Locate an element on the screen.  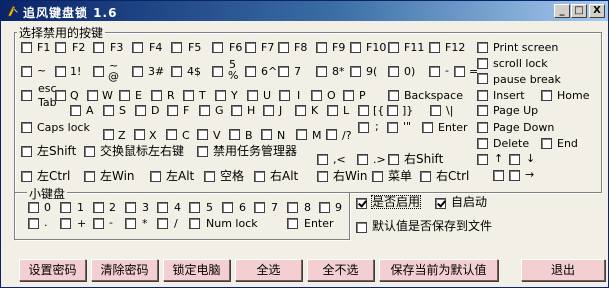
checkbox-w is located at coordinates (92, 95).